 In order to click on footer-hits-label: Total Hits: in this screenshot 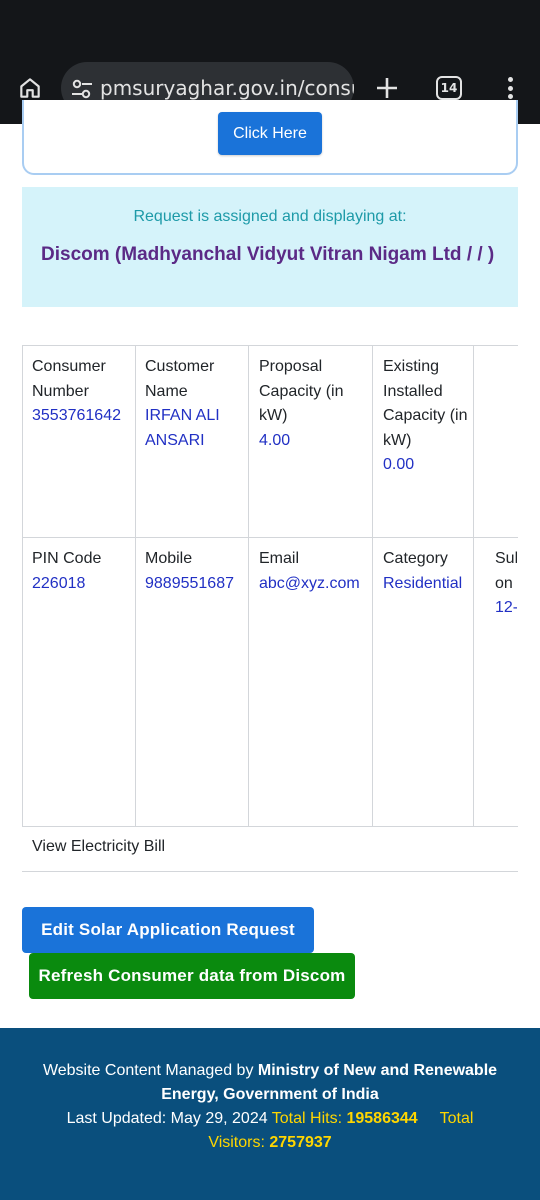, I will do `click(307, 1118)`.